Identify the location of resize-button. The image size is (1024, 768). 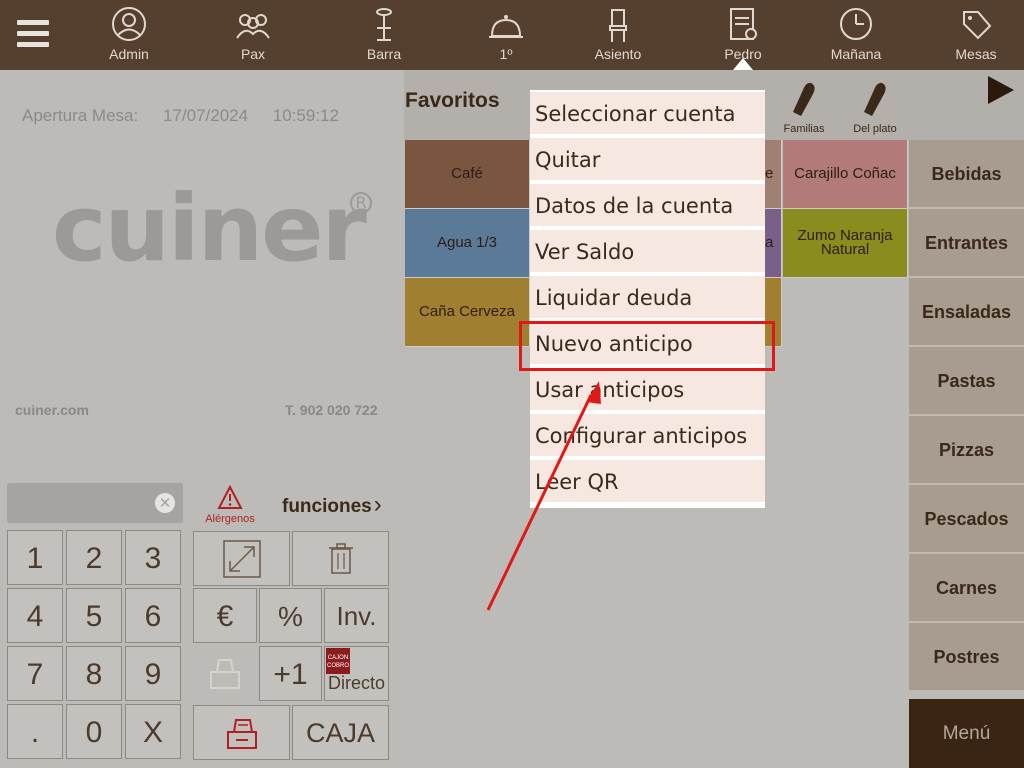
(241, 558).